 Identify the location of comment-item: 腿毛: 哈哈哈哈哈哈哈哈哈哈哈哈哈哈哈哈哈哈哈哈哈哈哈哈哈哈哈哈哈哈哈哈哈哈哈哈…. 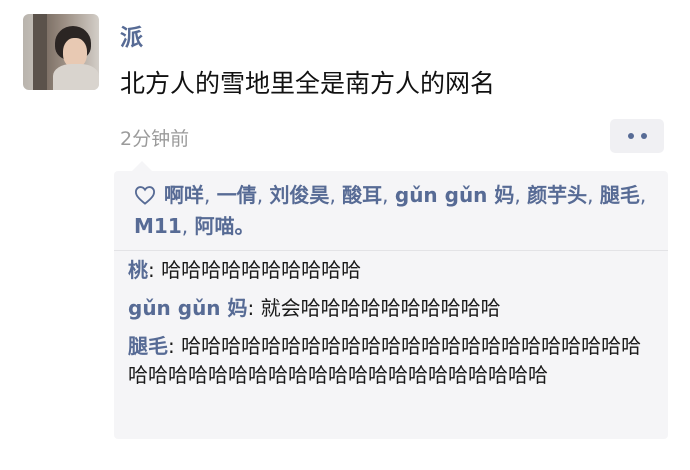
(391, 361).